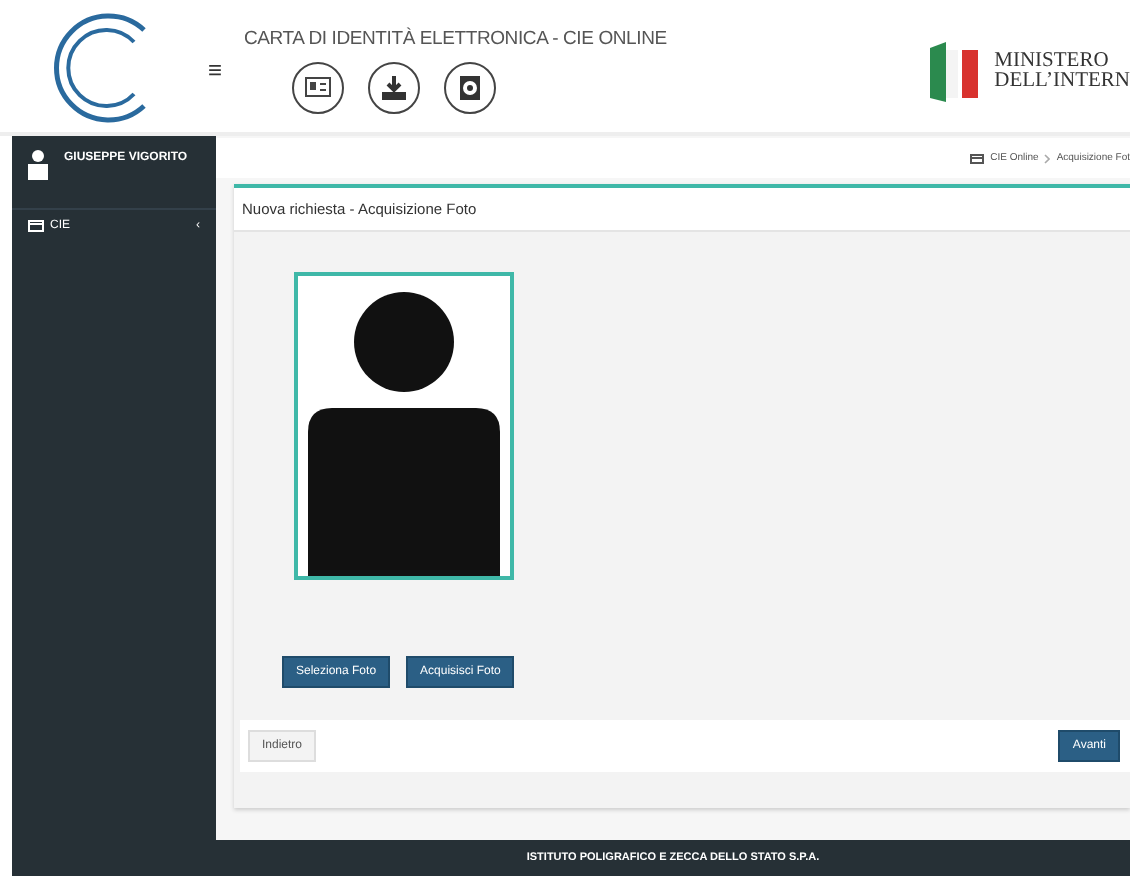 This screenshot has width=1130, height=876. Describe the element at coordinates (216, 70) in the screenshot. I see `menu-toggle: ≡` at that location.